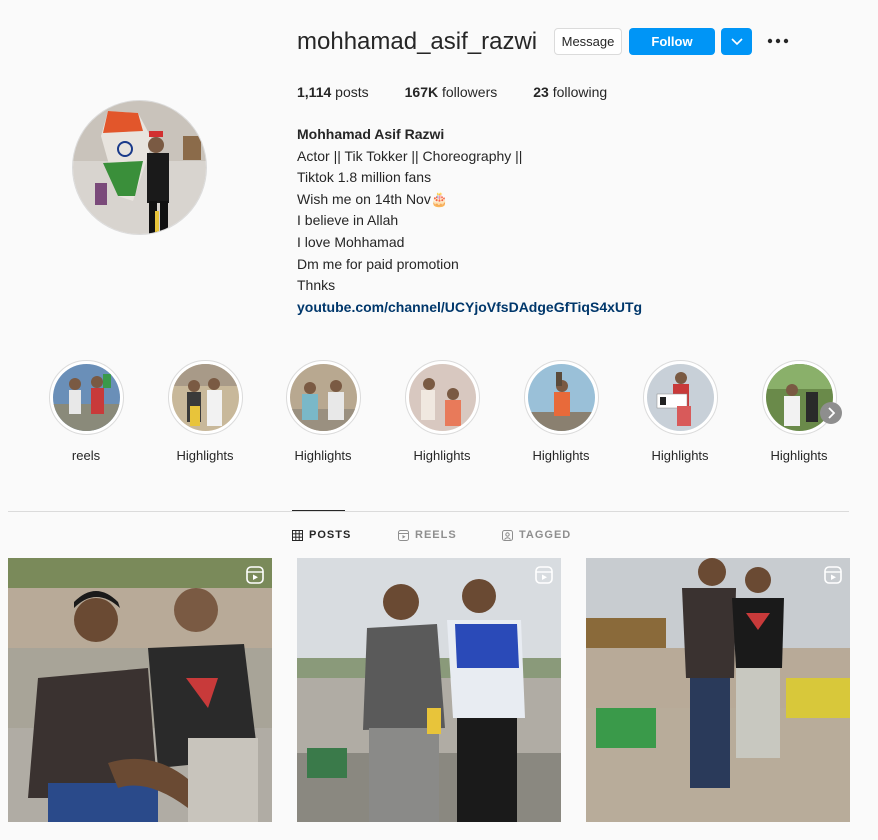 The width and height of the screenshot is (878, 840). Describe the element at coordinates (364, 177) in the screenshot. I see `bio-line: Tiktok 1.8 million fans` at that location.